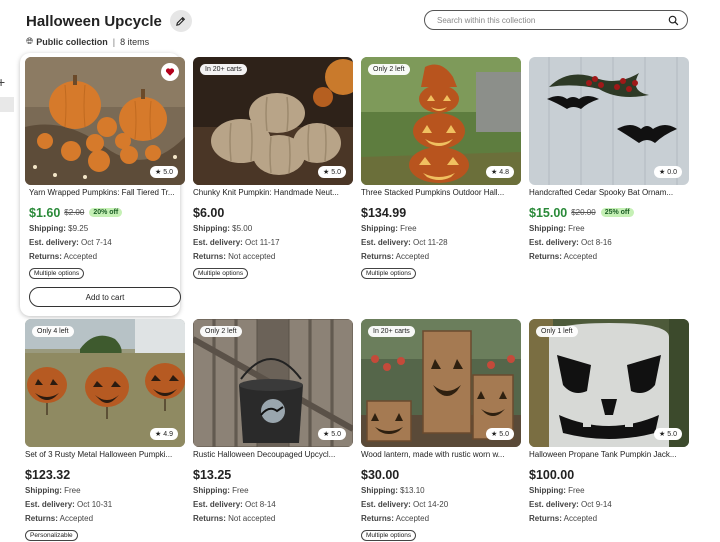  What do you see at coordinates (105, 297) in the screenshot?
I see `add-to-cart-button: Add to cart` at bounding box center [105, 297].